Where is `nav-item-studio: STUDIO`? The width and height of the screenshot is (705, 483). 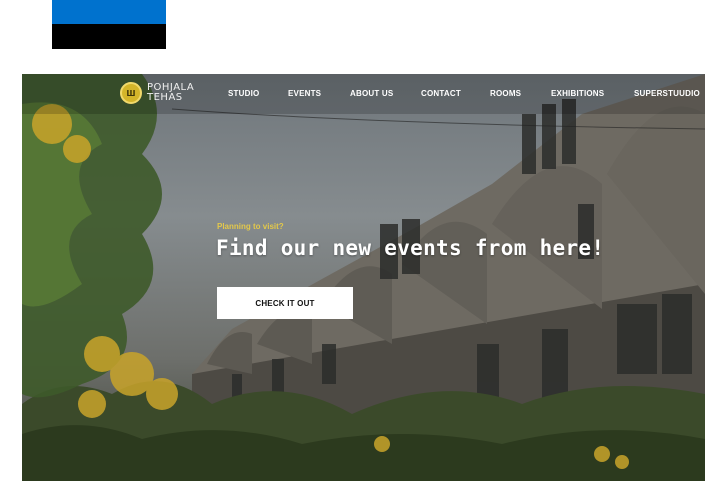
nav-item-studio: STUDIO is located at coordinates (243, 93).